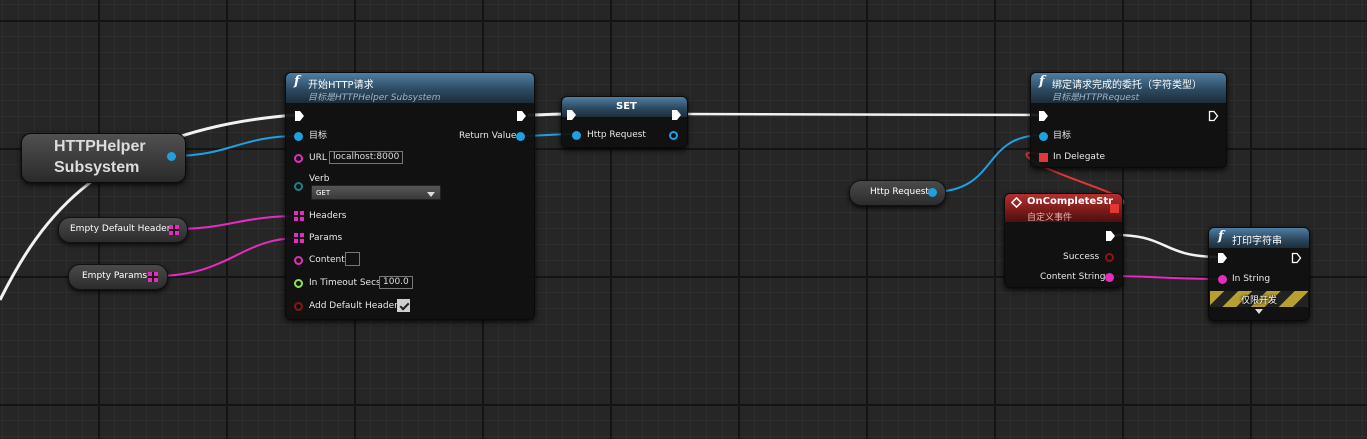 The height and width of the screenshot is (439, 1367). I want to click on array-wire-headers, so click(236, 222).